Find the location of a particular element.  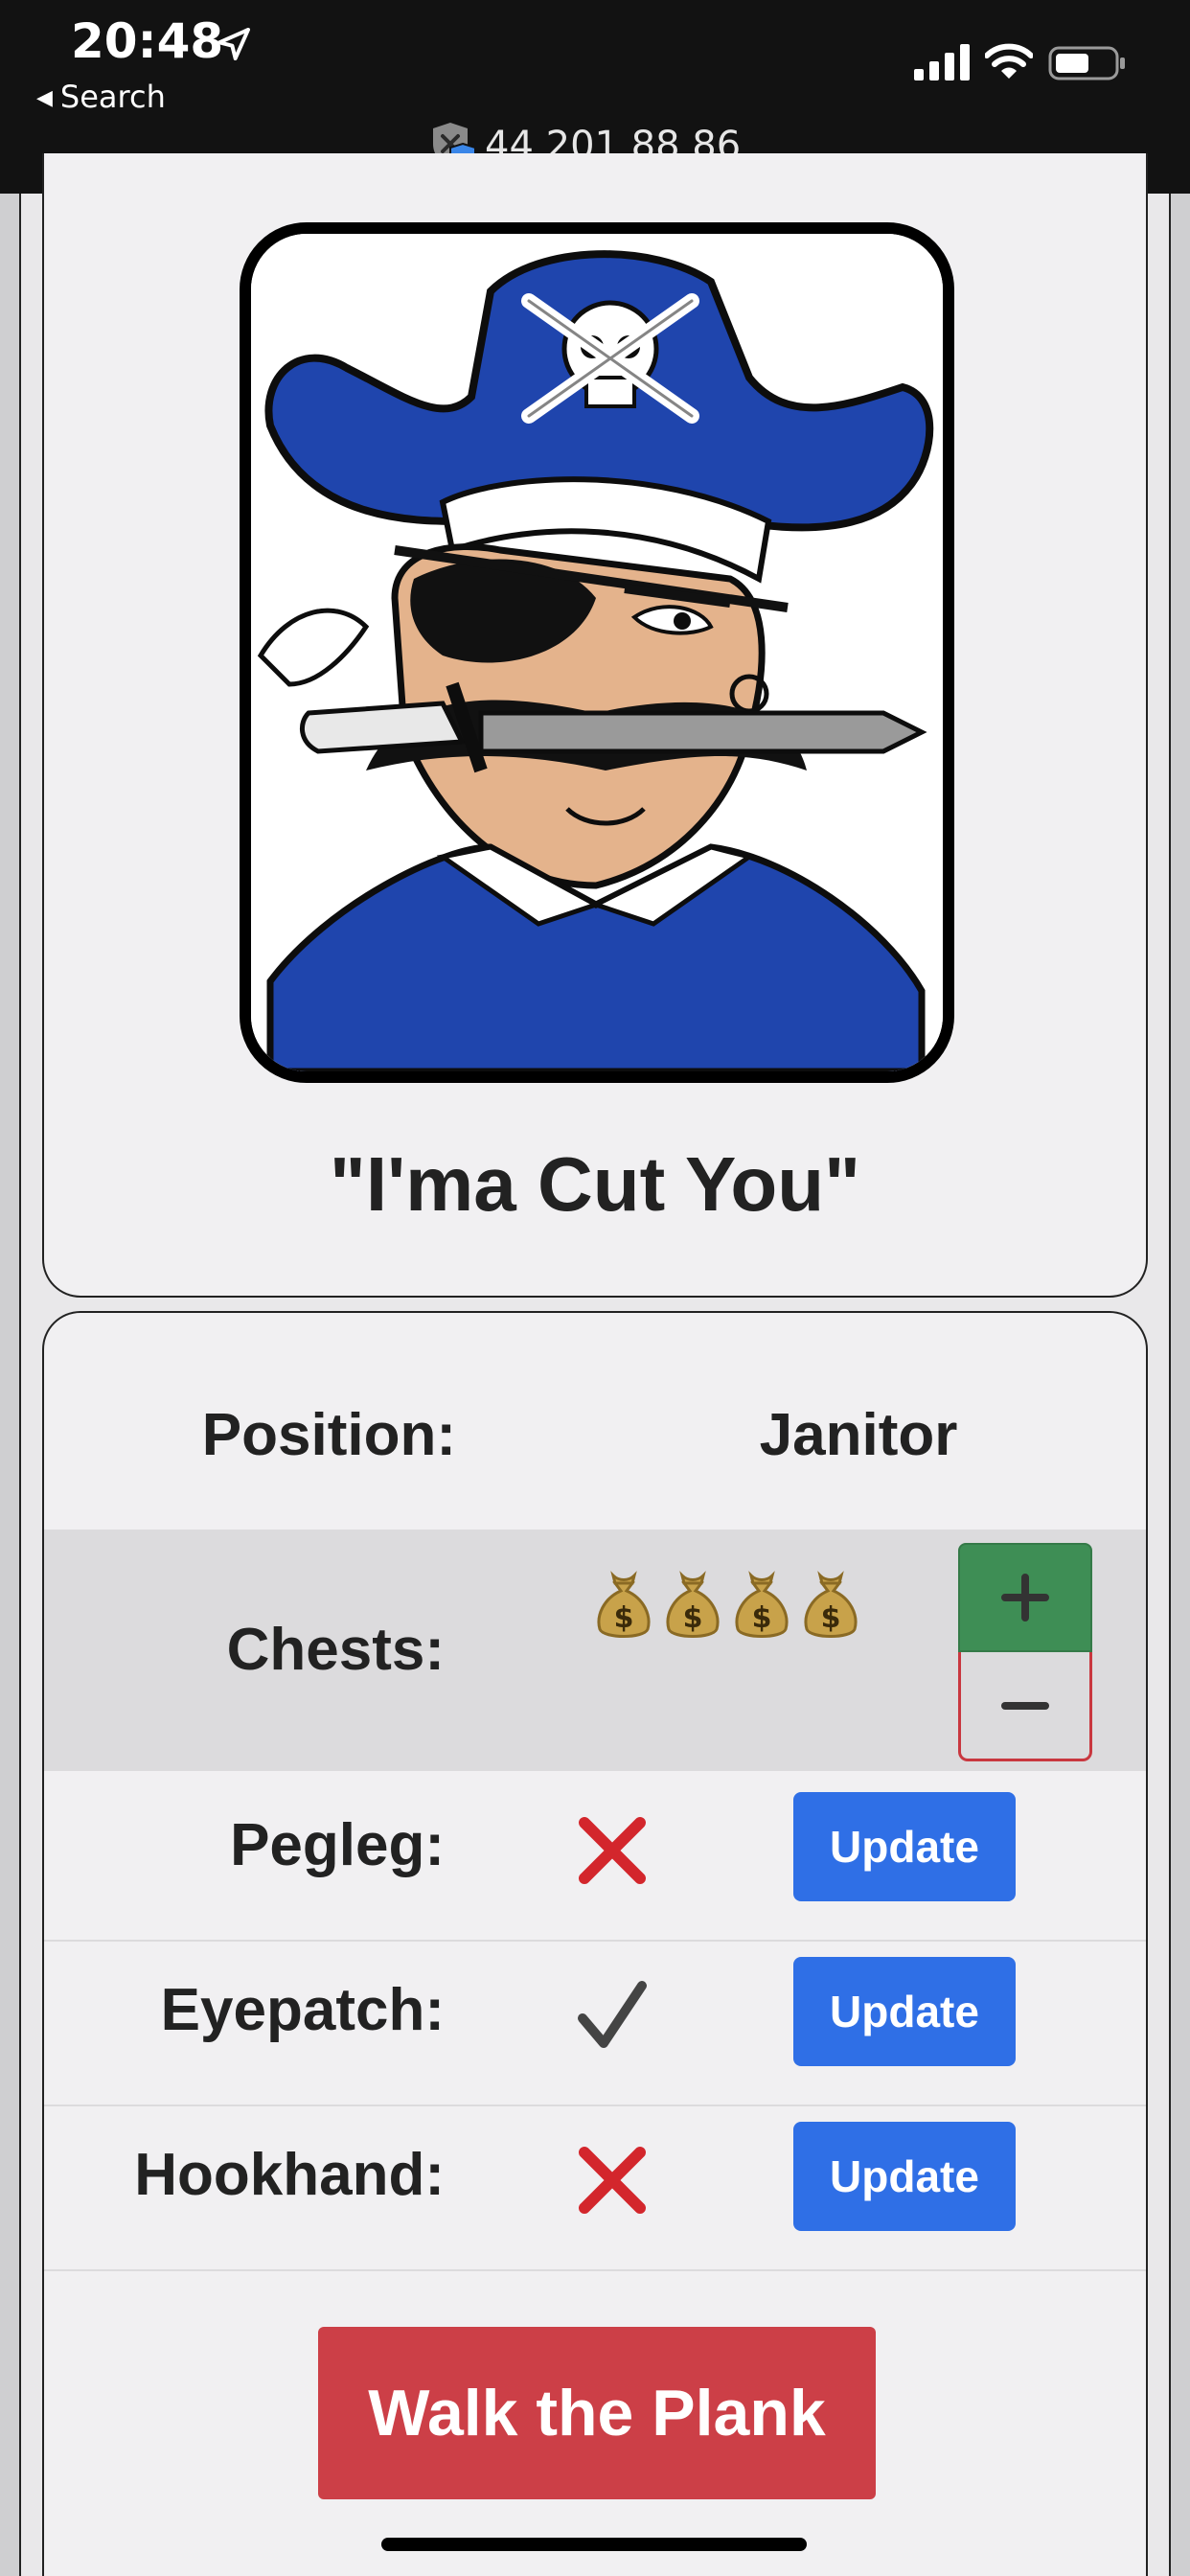

location-arrow-icon is located at coordinates (234, 44).